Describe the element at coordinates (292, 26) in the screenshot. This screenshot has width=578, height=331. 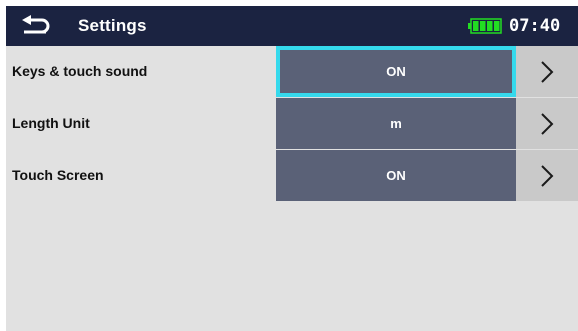
I see `header-bar: Settings 07:40` at that location.